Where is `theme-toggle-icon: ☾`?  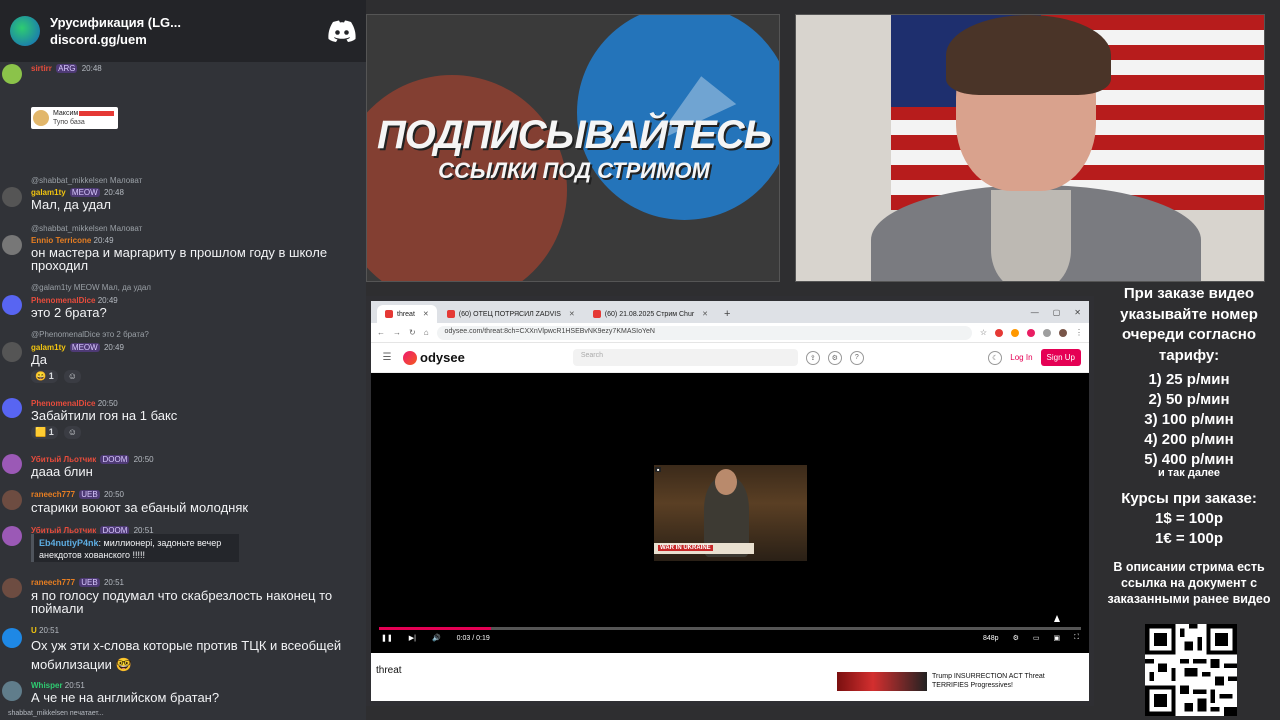
theme-toggle-icon: ☾ is located at coordinates (995, 357).